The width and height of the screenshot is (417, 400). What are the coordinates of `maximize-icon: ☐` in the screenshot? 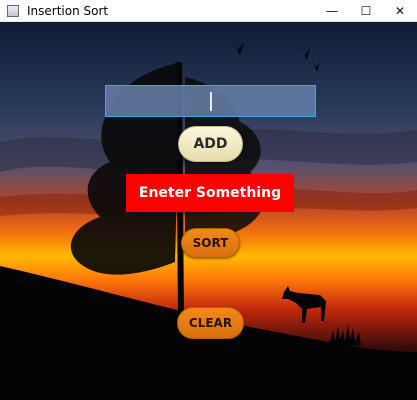 It's located at (366, 11).